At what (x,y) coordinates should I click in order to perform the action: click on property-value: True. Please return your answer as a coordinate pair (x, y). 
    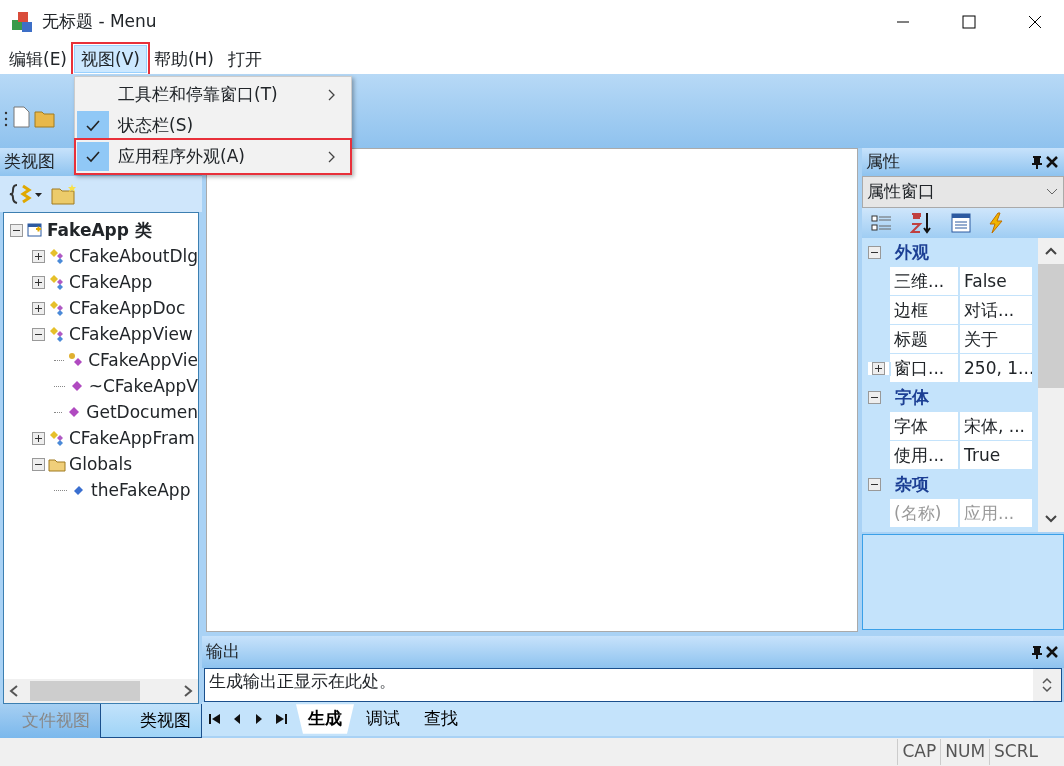
    Looking at the image, I should click on (997, 455).